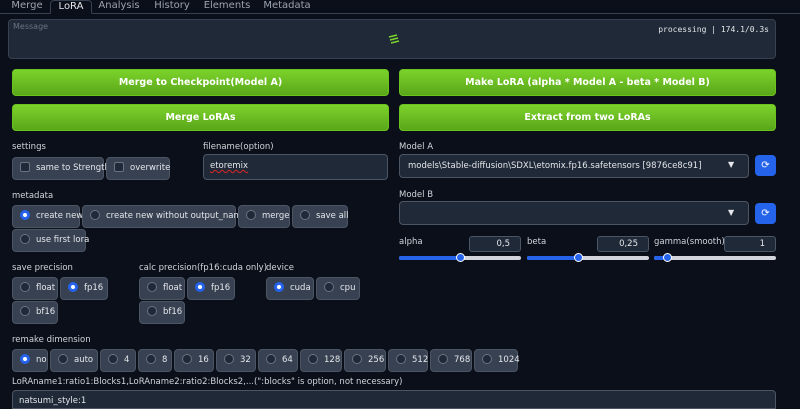 The width and height of the screenshot is (800, 409). I want to click on device-cuda: cuda, so click(290, 288).